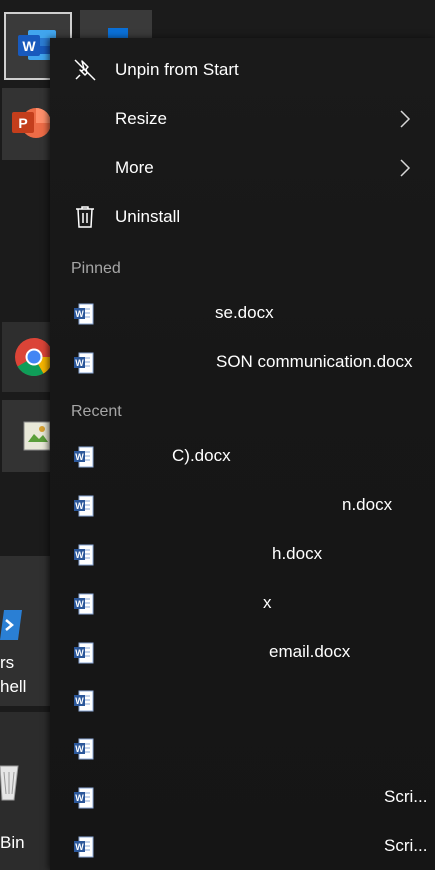 This screenshot has width=435, height=870. What do you see at coordinates (25, 791) in the screenshot?
I see `recycle-bin-tile: Bin` at bounding box center [25, 791].